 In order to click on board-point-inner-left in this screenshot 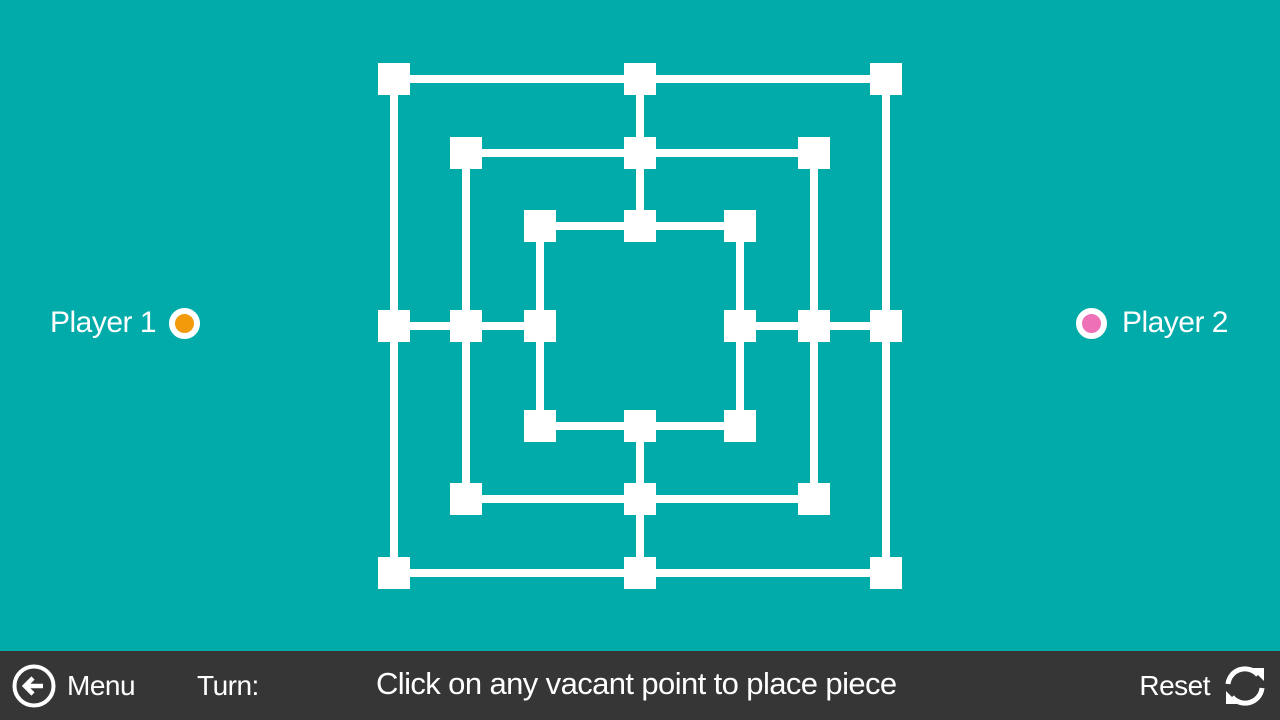, I will do `click(540, 326)`.